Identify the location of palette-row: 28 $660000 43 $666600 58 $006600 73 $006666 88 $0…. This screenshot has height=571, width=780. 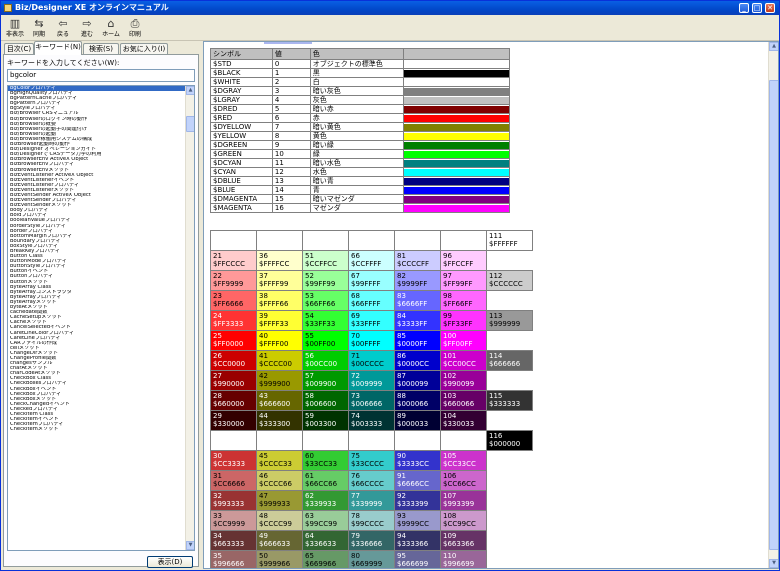
(371, 400).